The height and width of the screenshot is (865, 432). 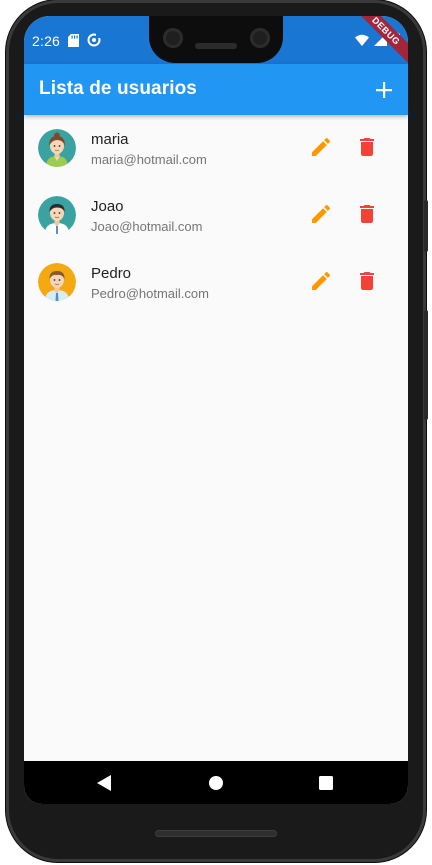 What do you see at coordinates (107, 206) in the screenshot?
I see `user-name: Joao` at bounding box center [107, 206].